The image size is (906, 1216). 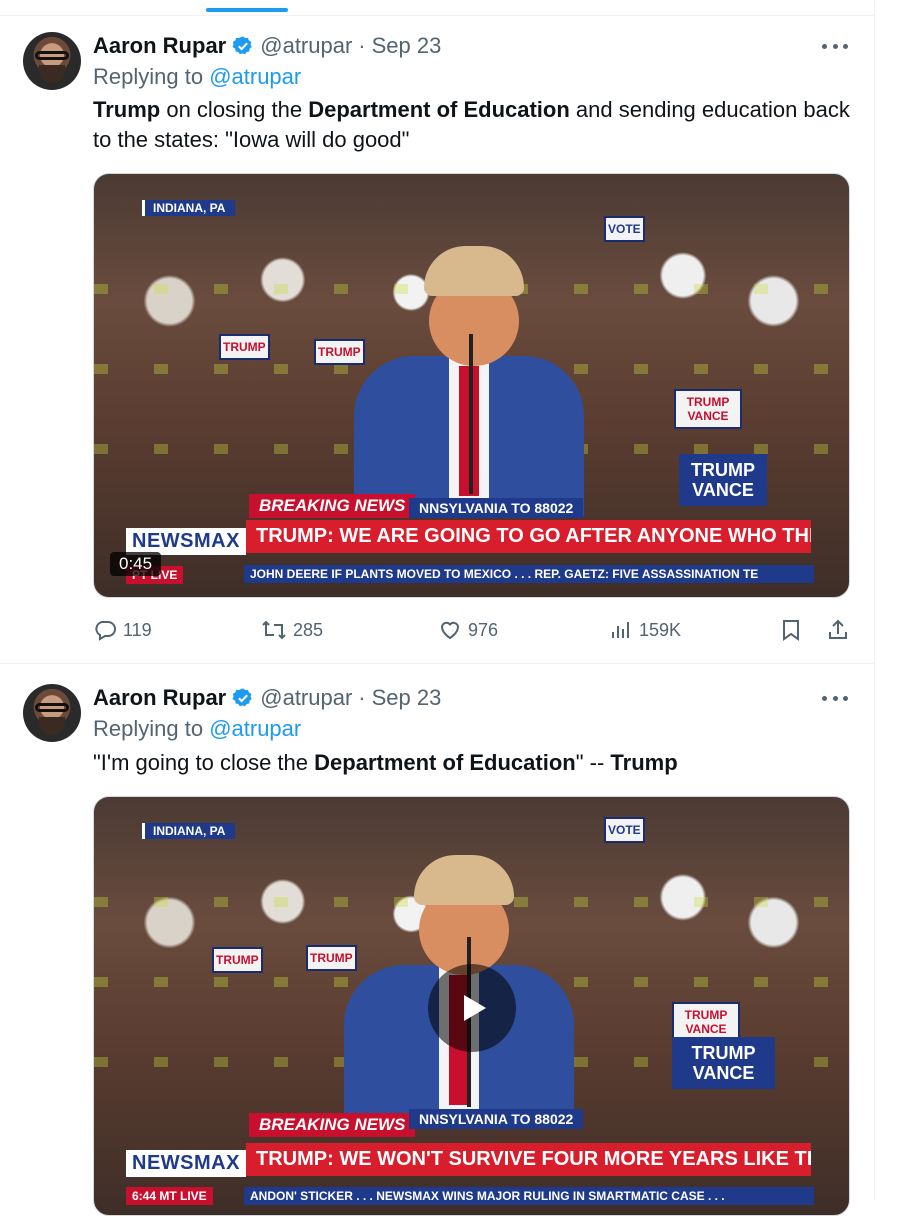 I want to click on video-duration: 0:45, so click(x=136, y=564).